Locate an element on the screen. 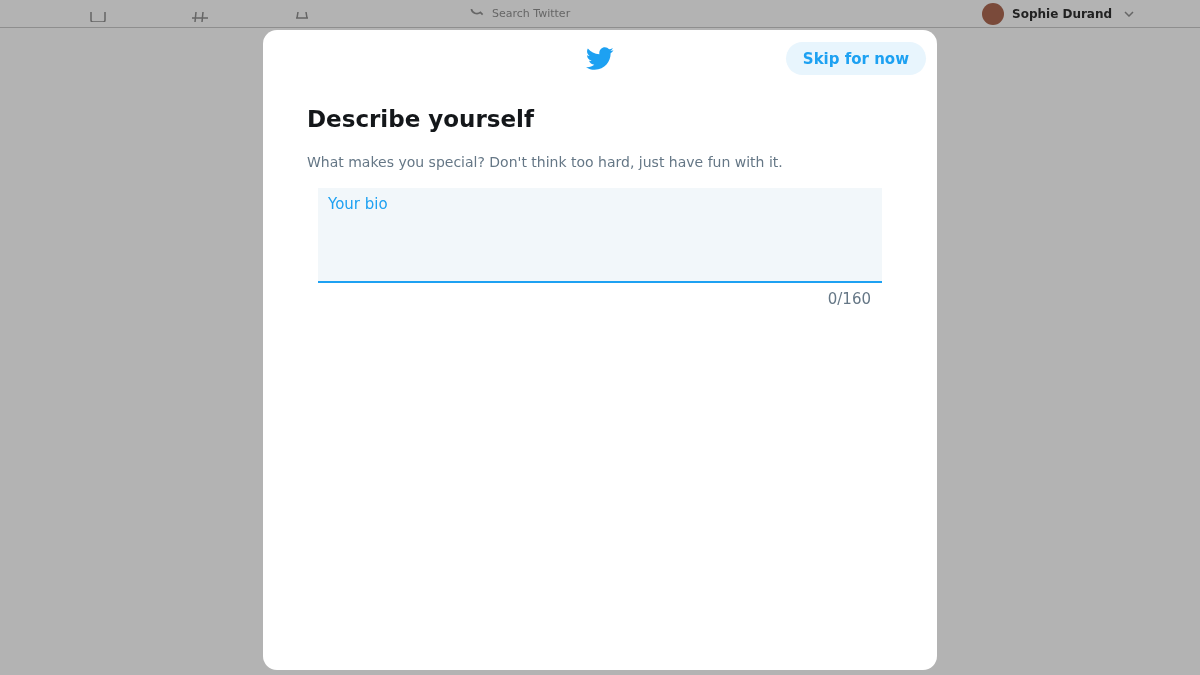 This screenshot has height=675, width=1200. avatar is located at coordinates (993, 13).